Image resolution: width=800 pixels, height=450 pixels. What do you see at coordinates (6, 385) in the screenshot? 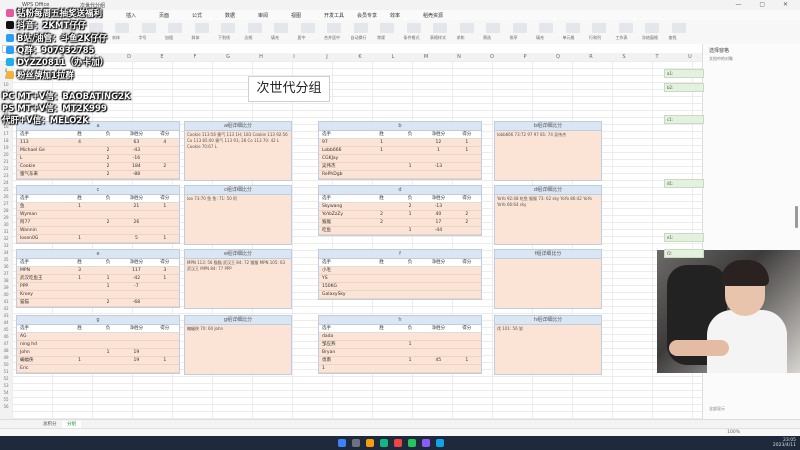
I see `row-header: 53` at bounding box center [6, 385].